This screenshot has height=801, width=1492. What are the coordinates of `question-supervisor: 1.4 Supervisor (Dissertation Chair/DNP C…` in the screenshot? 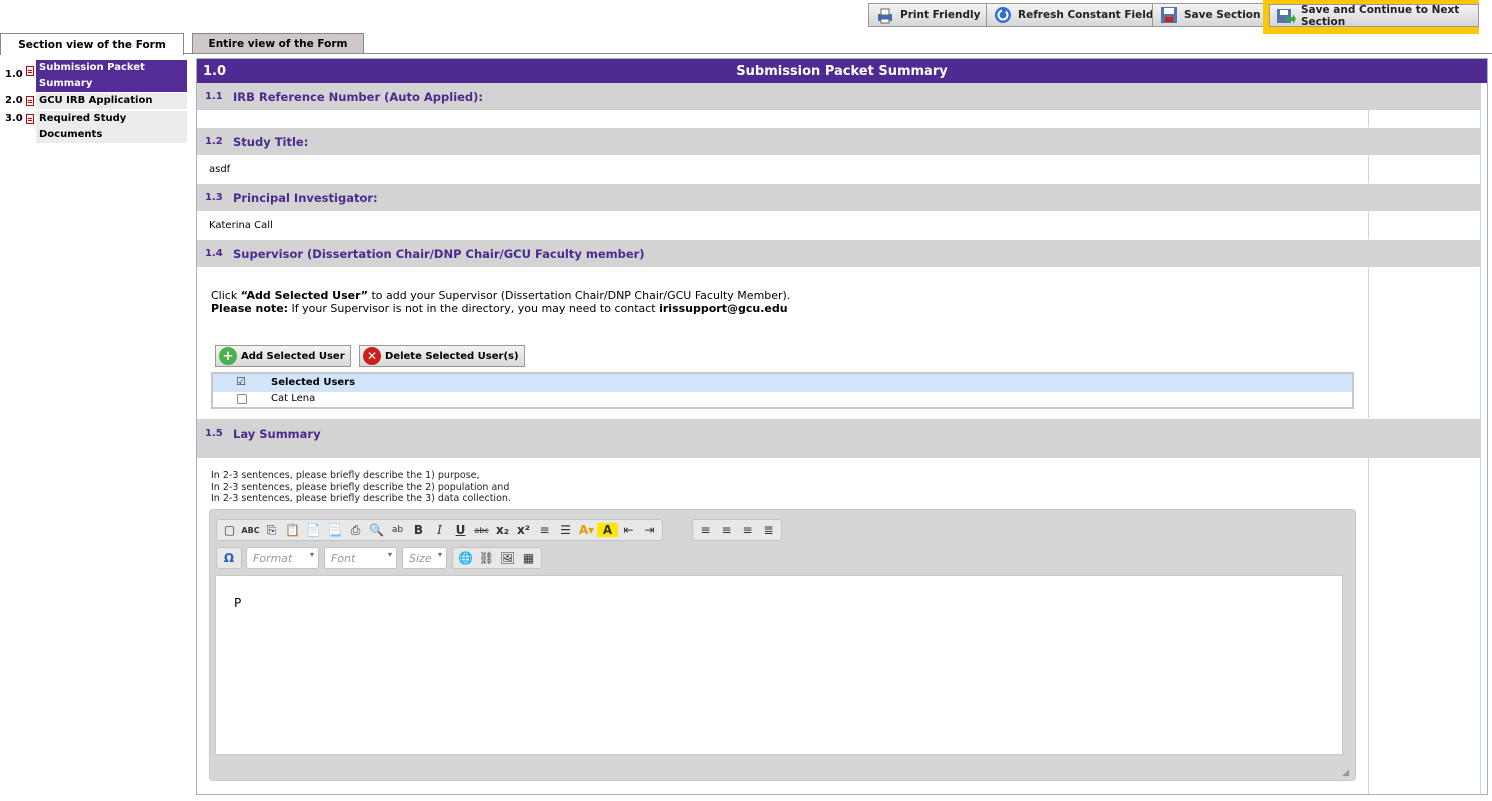 It's located at (838, 253).